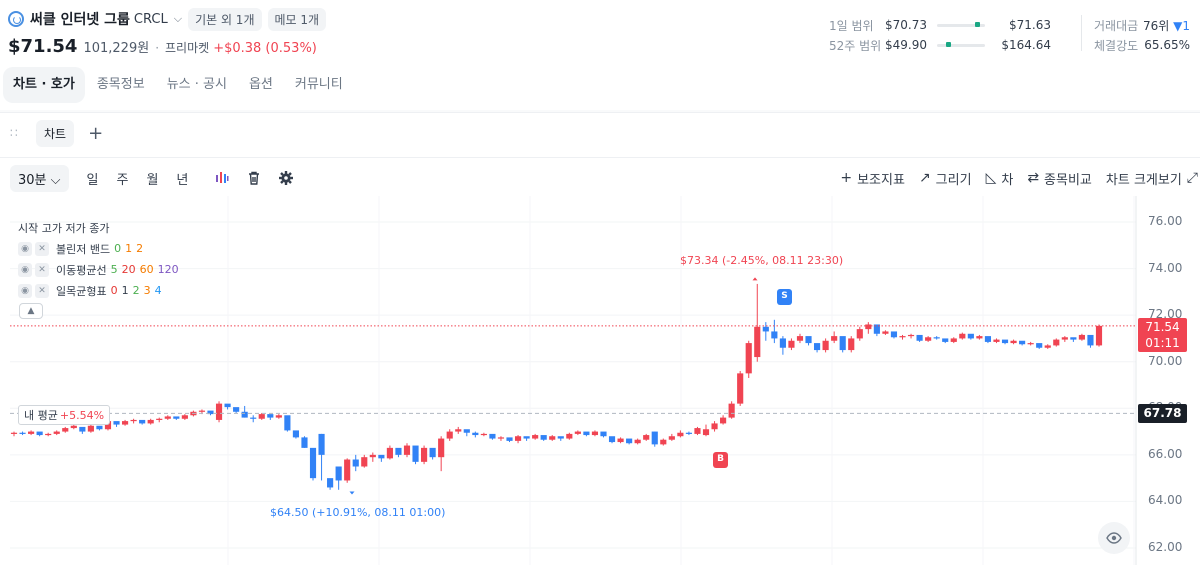  I want to click on high-pointer, so click(755, 279).